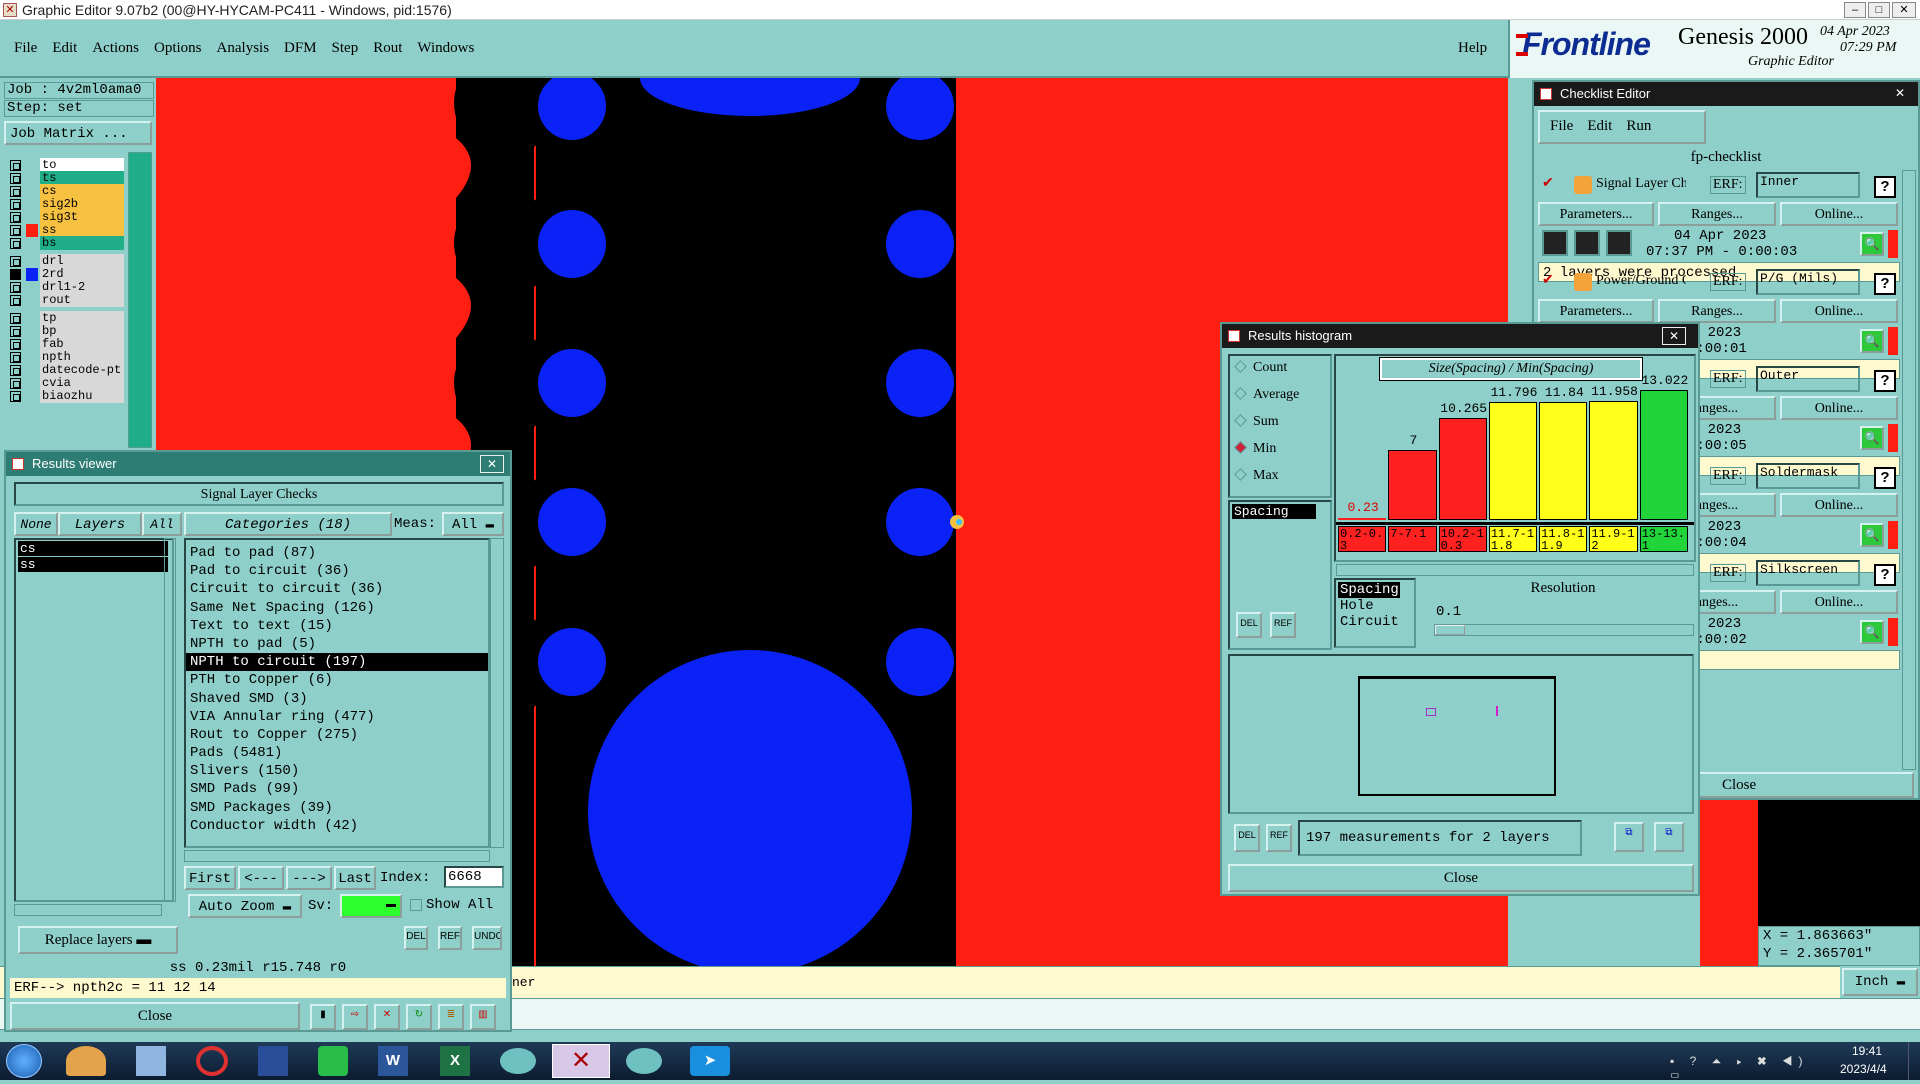 The width and height of the screenshot is (1920, 1084). I want to click on menu-options: Options, so click(178, 48).